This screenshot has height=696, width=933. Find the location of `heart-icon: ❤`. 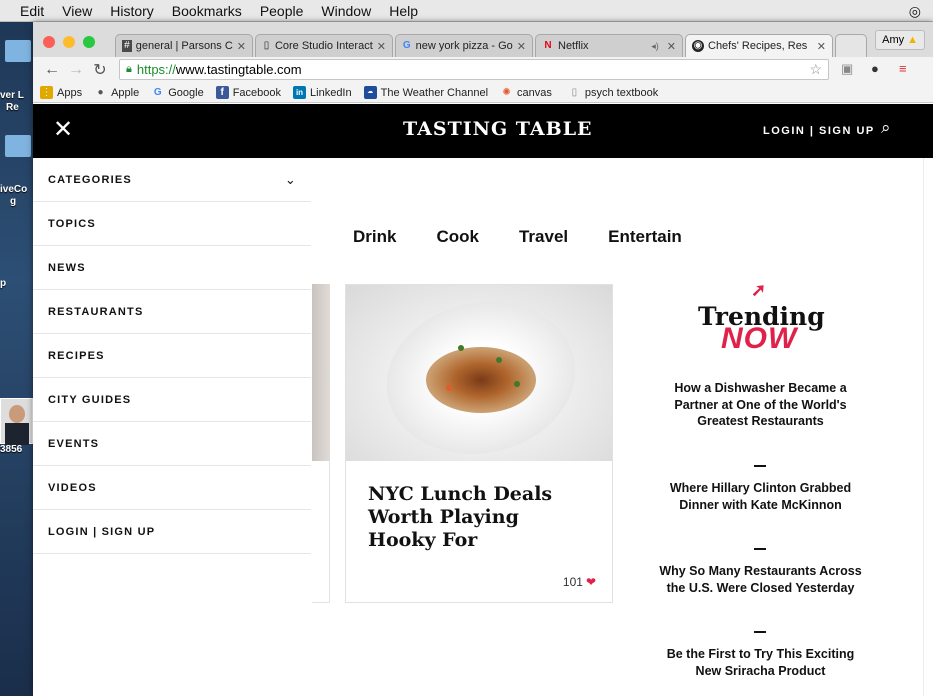

heart-icon: ❤ is located at coordinates (591, 582).